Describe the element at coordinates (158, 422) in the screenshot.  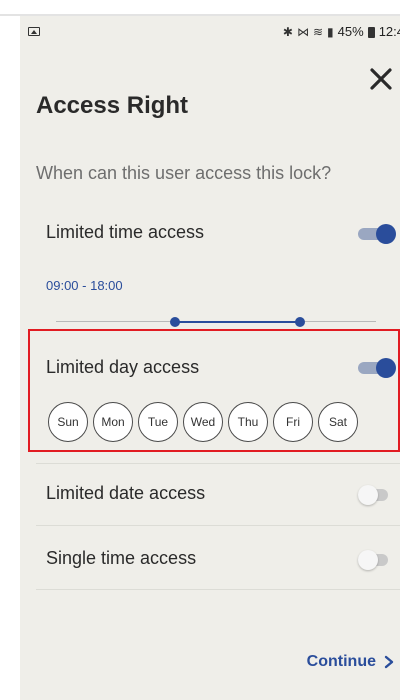
I see `day-tue-button: Tue` at that location.